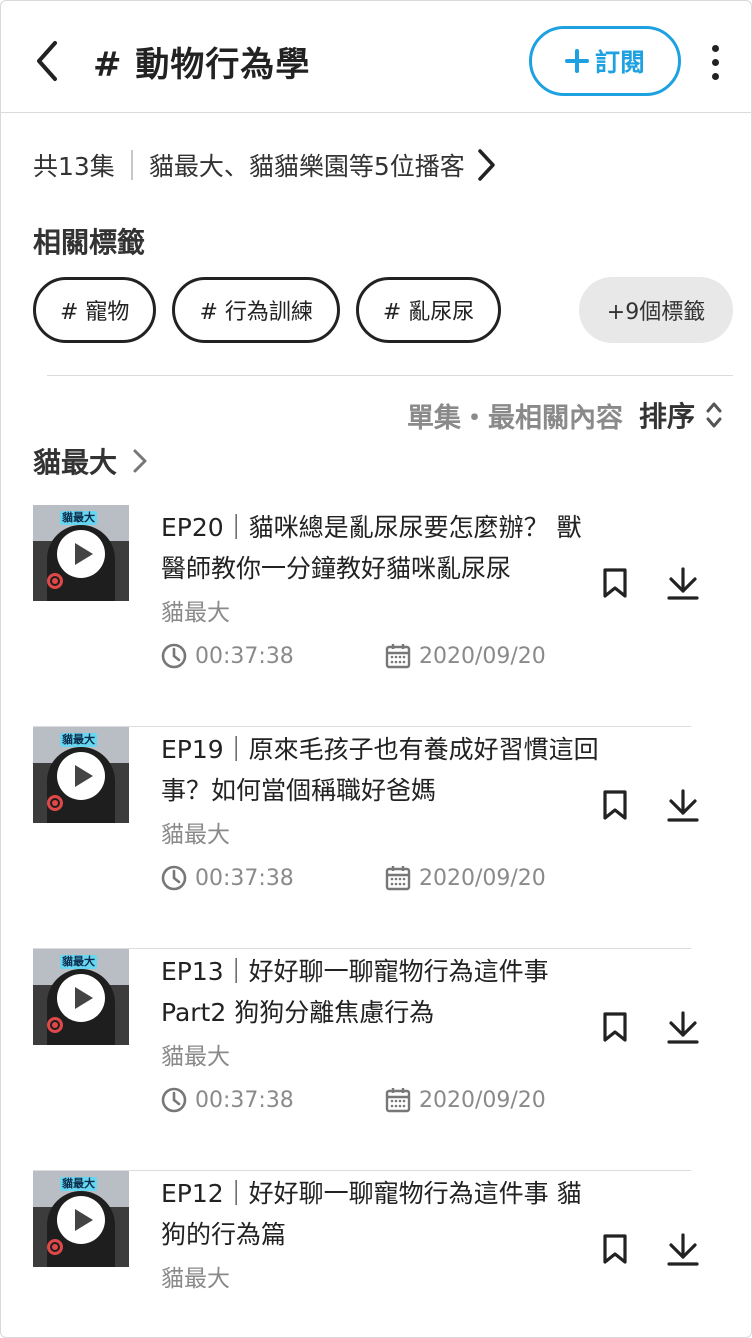 This screenshot has width=752, height=1338. I want to click on hashtag-summary-link: 共13集 貓最大、貓貓樂園等5位播客, so click(265, 165).